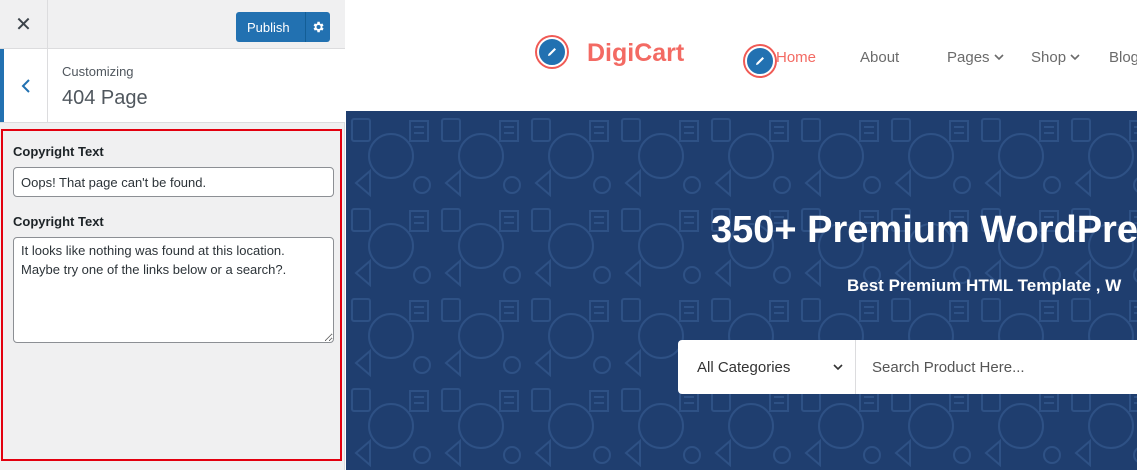 Image resolution: width=1137 pixels, height=470 pixels. I want to click on nav-pages: Pages, so click(975, 57).